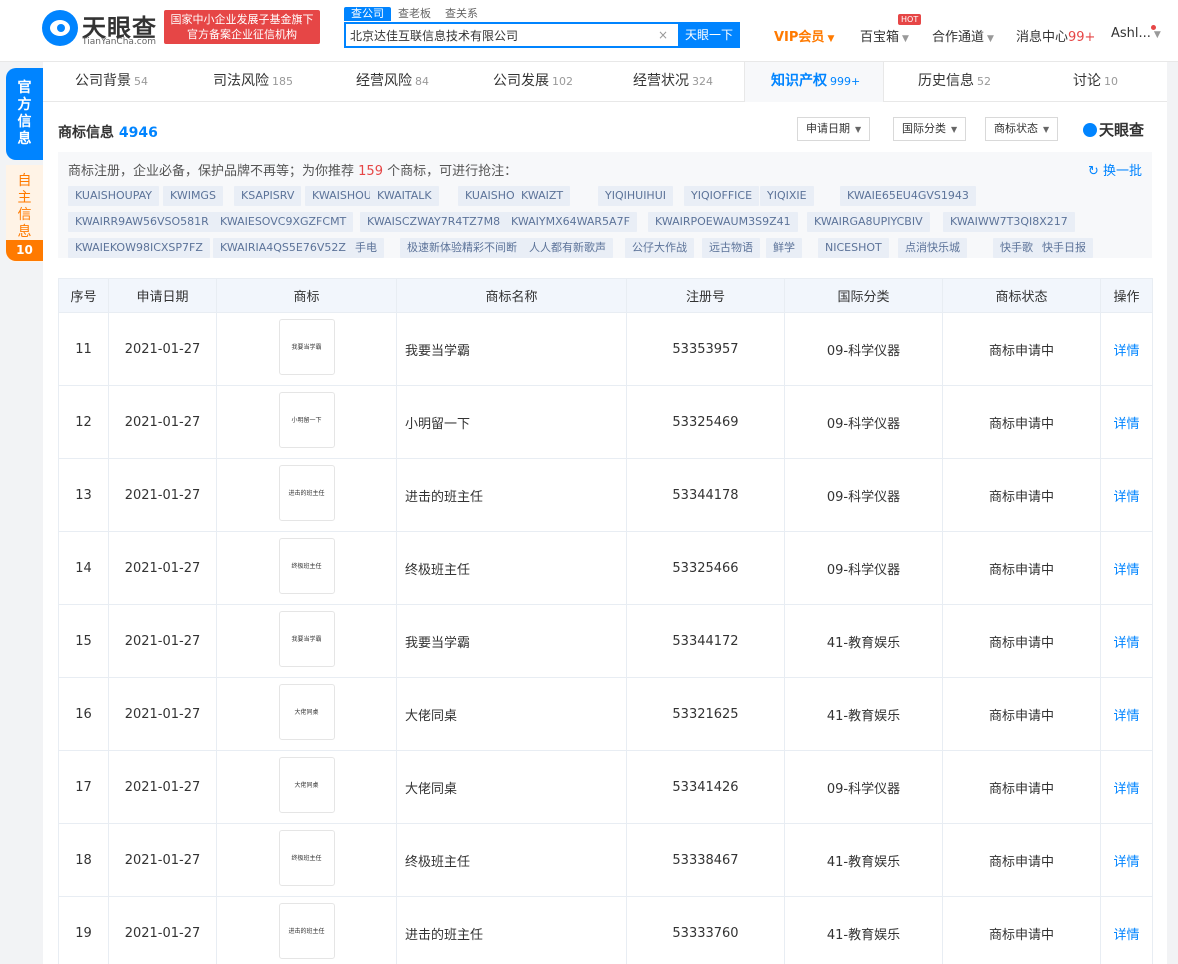 This screenshot has width=1178, height=964. Describe the element at coordinates (1095, 82) in the screenshot. I see `tab-discussion: 讨论 10` at that location.